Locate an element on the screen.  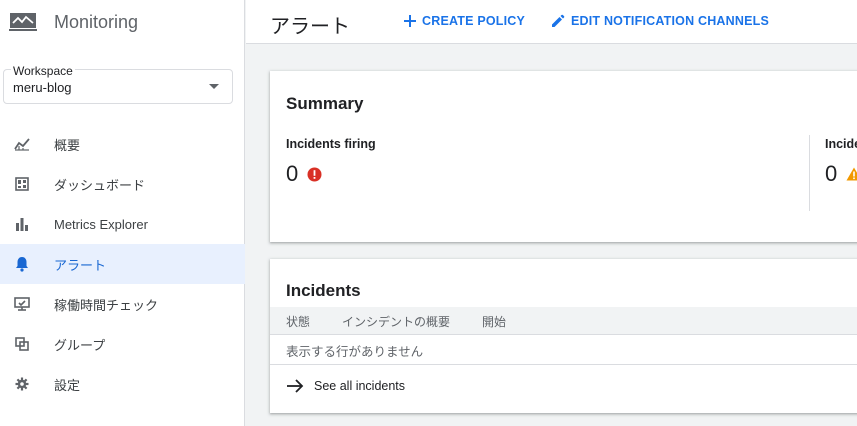
sidebar-item-uptime-checks: 稼働時間チェック is located at coordinates (122, 304).